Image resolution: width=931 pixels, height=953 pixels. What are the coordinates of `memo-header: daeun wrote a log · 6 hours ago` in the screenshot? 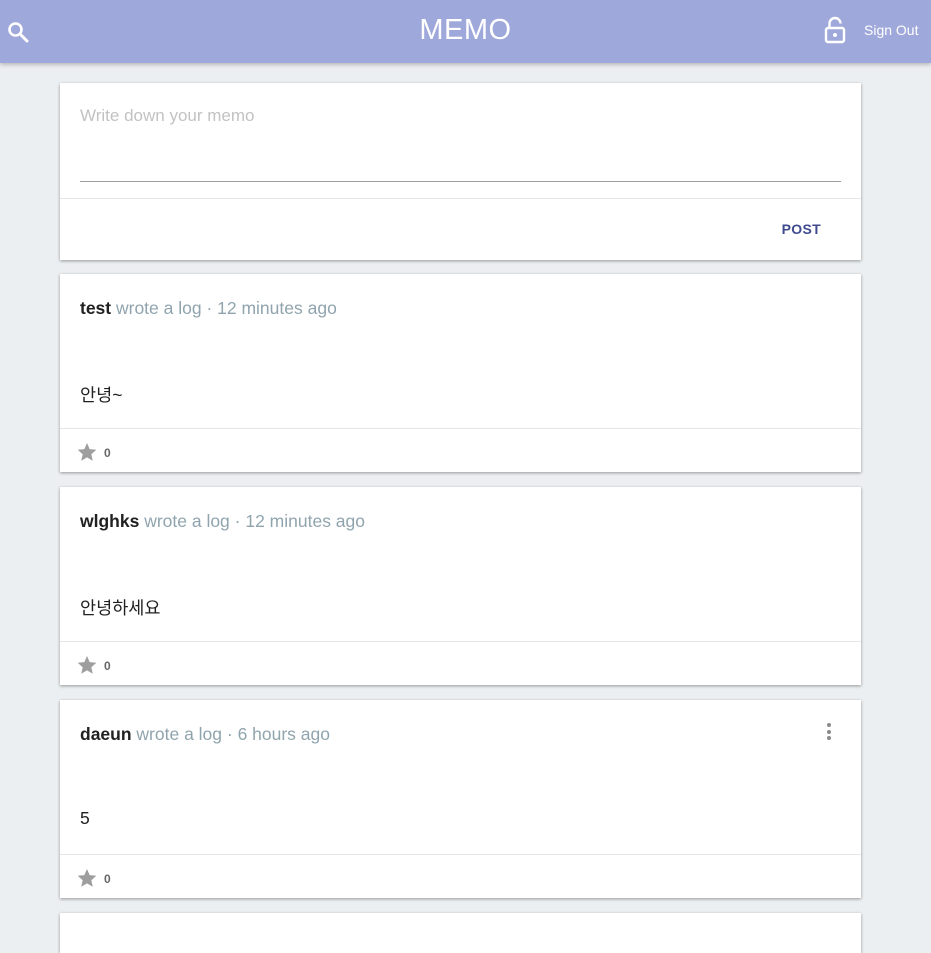 It's located at (205, 734).